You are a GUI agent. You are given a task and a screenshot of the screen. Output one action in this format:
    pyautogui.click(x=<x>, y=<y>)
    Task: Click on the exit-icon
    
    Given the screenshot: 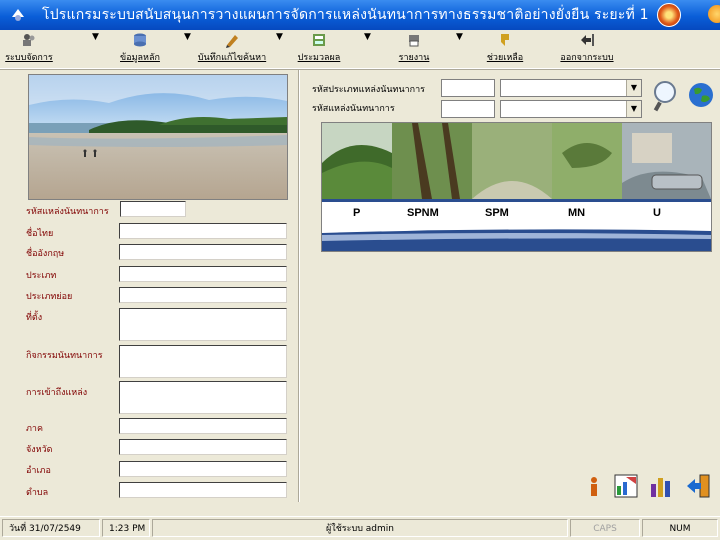 What is the action you would take?
    pyautogui.click(x=587, y=40)
    